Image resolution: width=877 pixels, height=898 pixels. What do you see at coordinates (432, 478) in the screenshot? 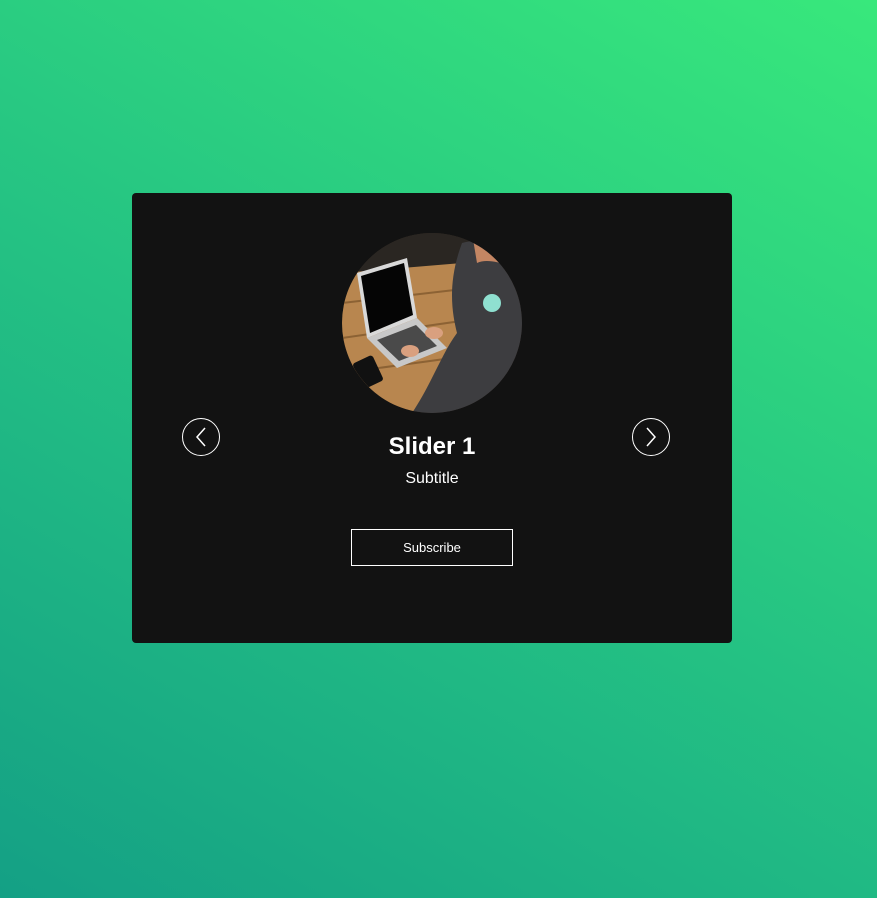
I see `slide-subtitle: Subtitle` at bounding box center [432, 478].